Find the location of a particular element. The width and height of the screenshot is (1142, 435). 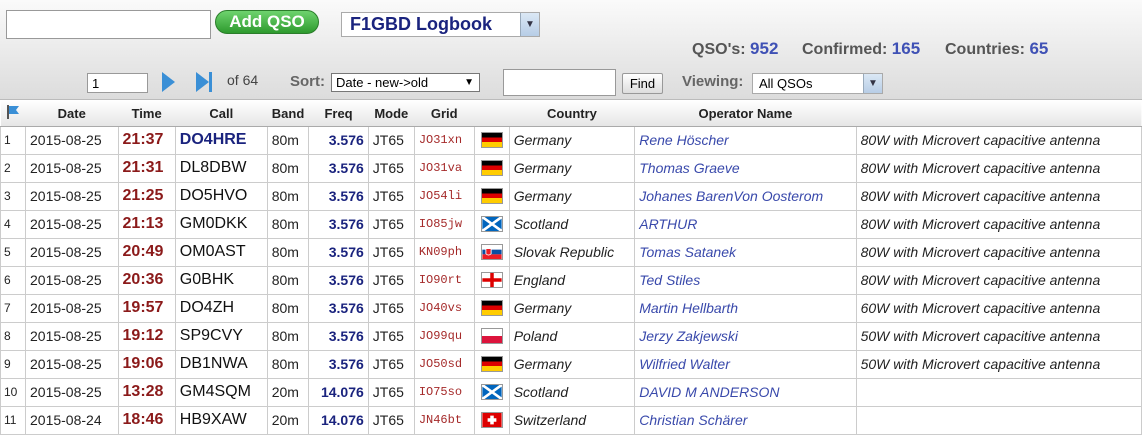

row-grid: JO50sd is located at coordinates (444, 364).